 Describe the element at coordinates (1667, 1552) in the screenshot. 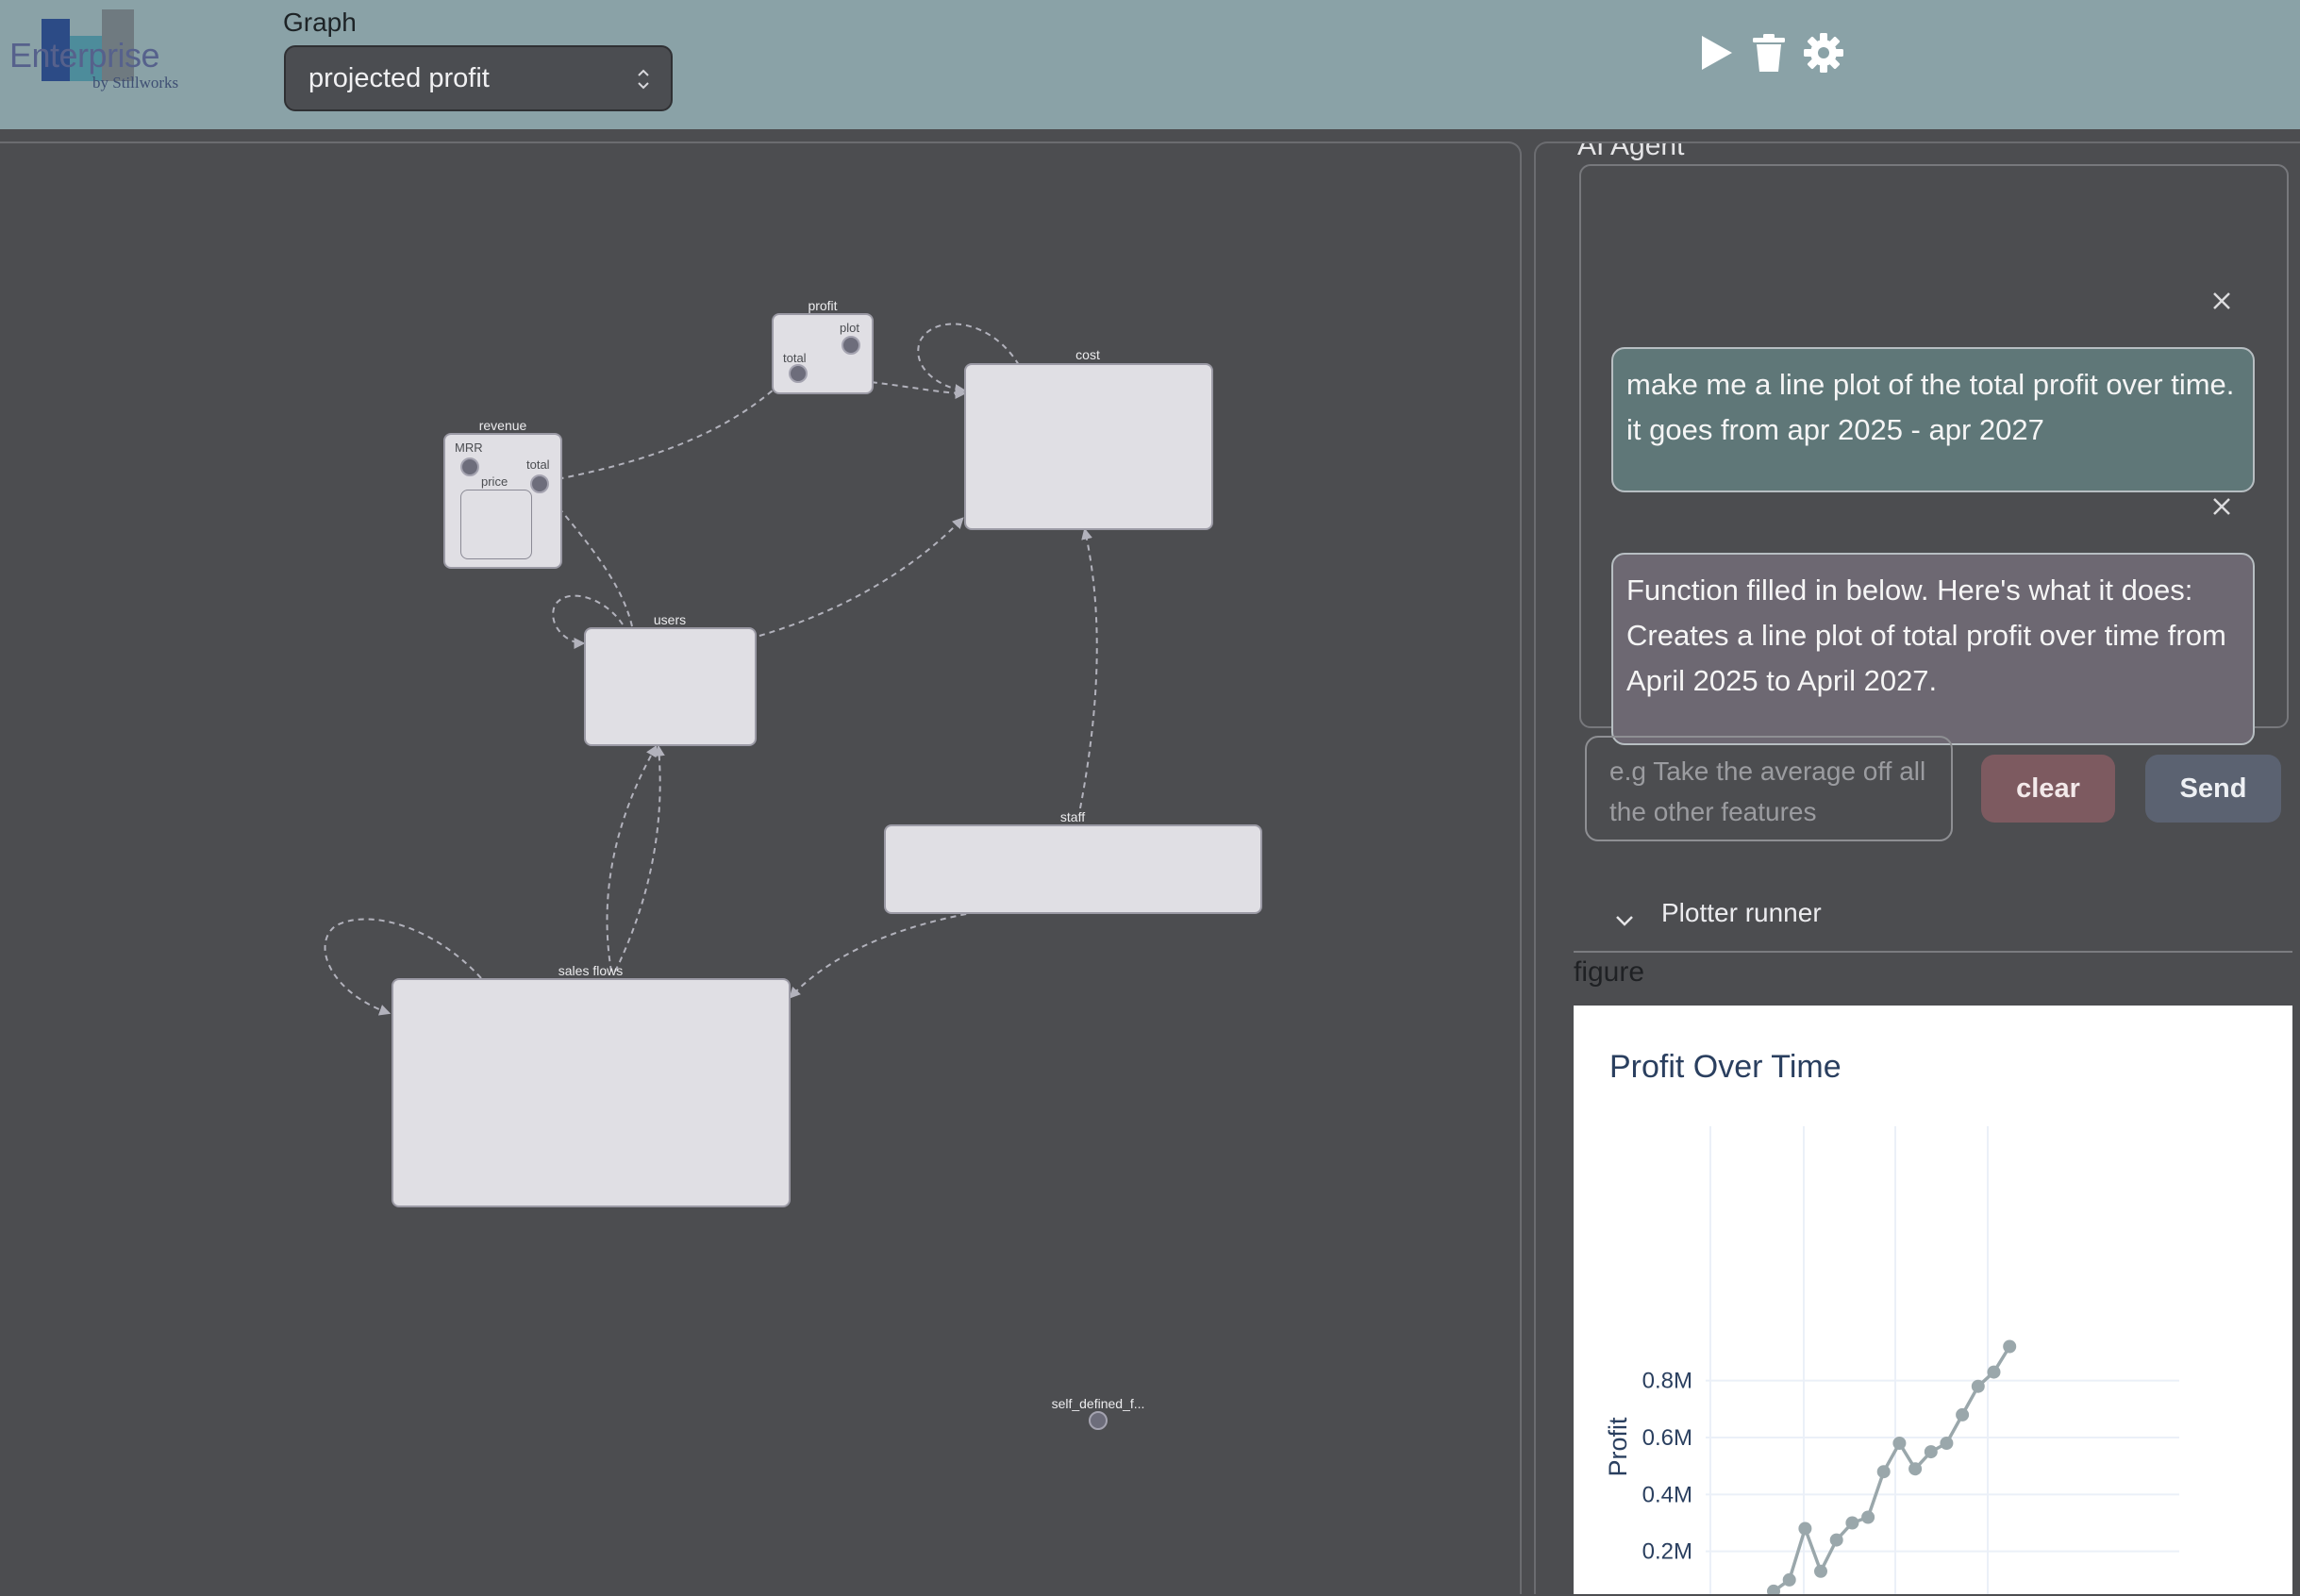

I see `y-tick-label: 0.2M` at that location.